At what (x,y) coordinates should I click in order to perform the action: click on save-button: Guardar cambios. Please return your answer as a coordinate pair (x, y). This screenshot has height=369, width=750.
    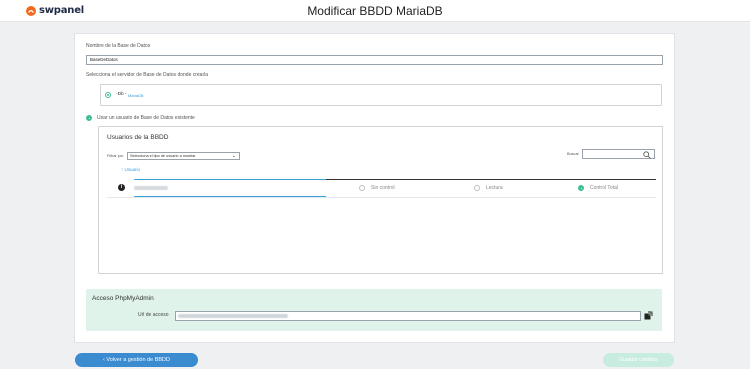
    Looking at the image, I should click on (638, 360).